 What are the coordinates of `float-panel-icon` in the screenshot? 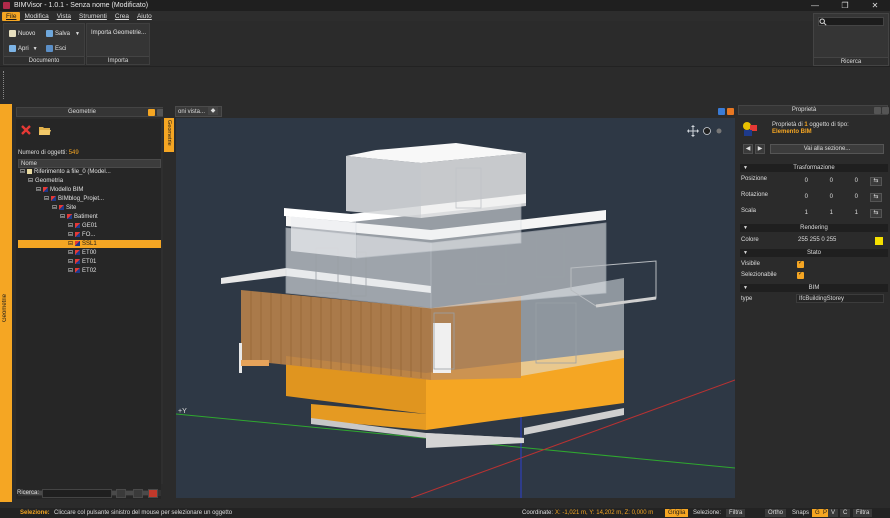 It's located at (877, 110).